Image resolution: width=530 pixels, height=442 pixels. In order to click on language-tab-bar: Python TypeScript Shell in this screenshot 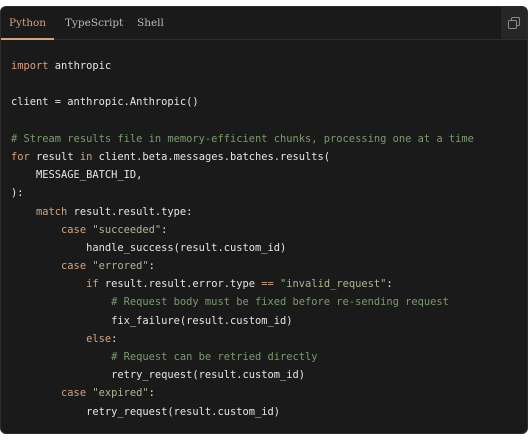, I will do `click(264, 23)`.